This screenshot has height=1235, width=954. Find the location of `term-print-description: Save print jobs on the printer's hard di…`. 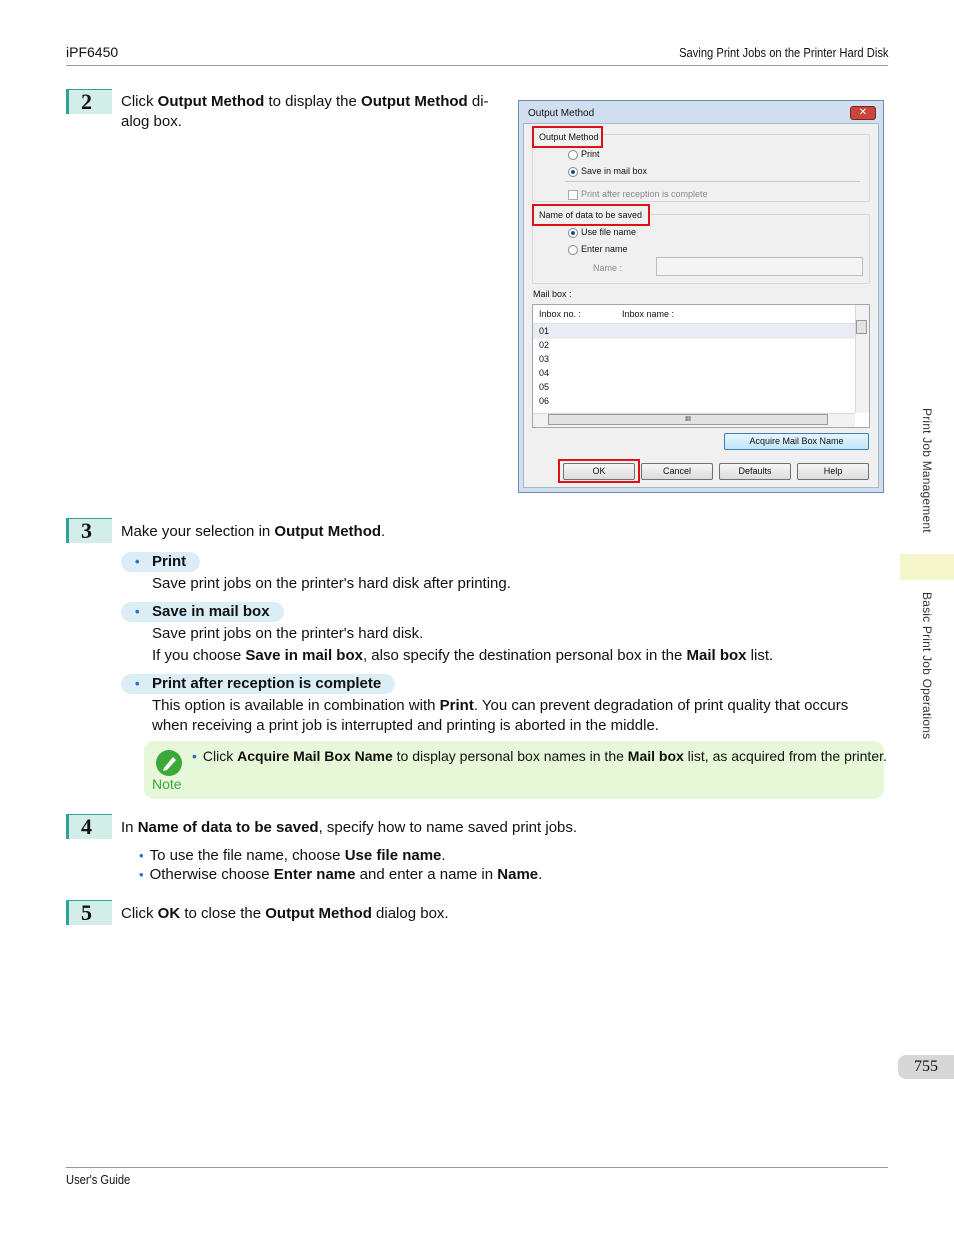

term-print-description: Save print jobs on the printer's hard di… is located at coordinates (331, 583).